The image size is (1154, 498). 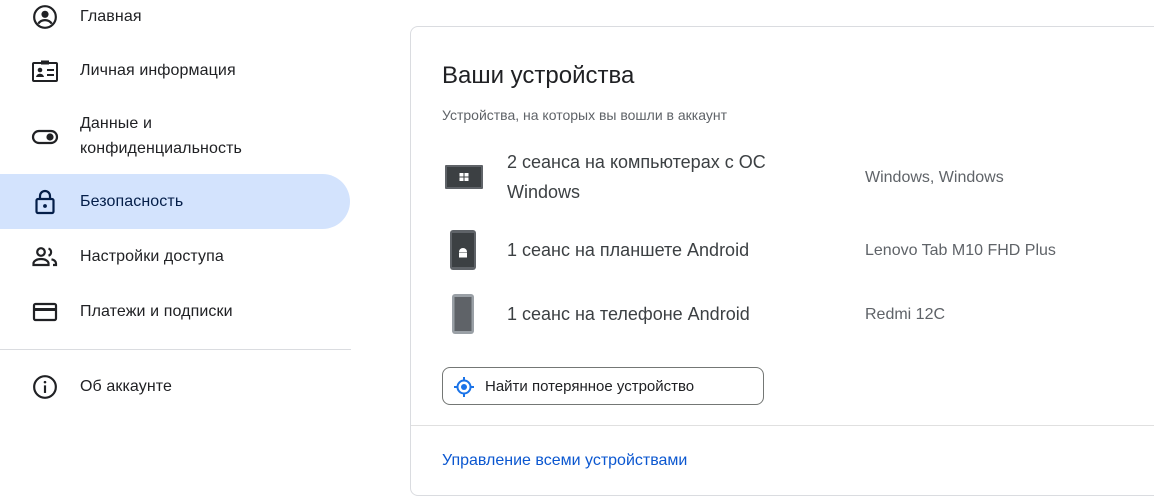 I want to click on sidebar-divider, so click(x=175, y=349).